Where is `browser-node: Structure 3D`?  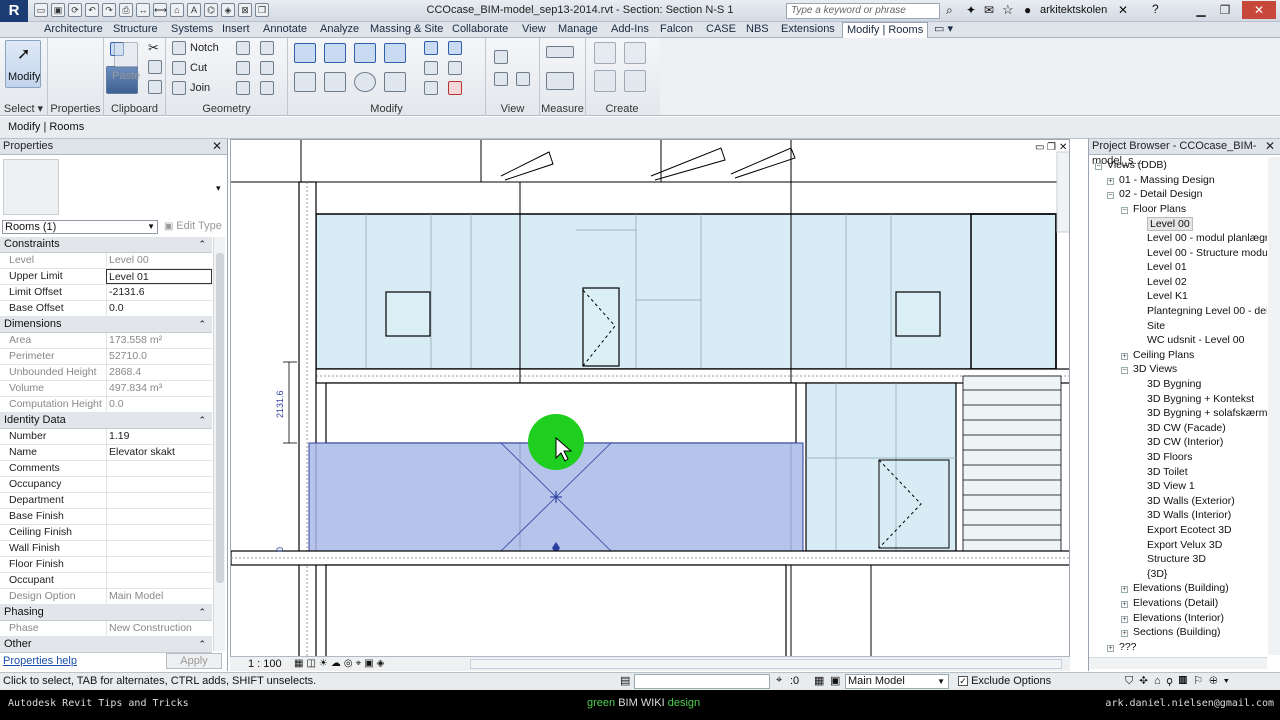
browser-node: Structure 3D is located at coordinates (1176, 559).